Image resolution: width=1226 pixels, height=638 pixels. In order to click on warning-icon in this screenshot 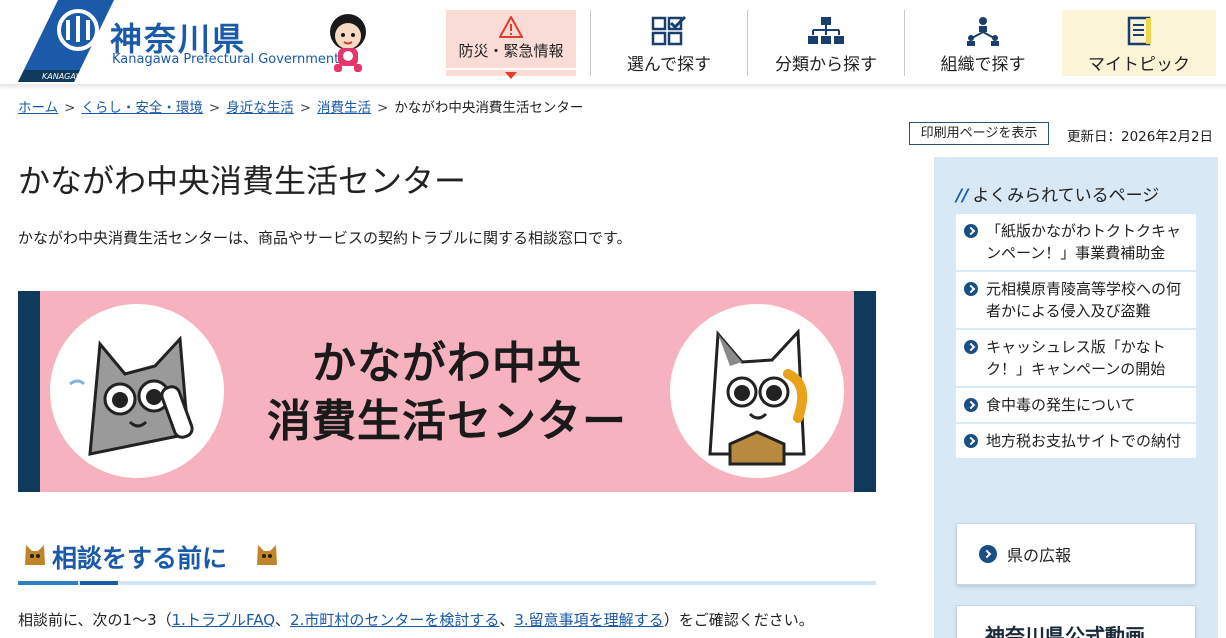, I will do `click(511, 27)`.